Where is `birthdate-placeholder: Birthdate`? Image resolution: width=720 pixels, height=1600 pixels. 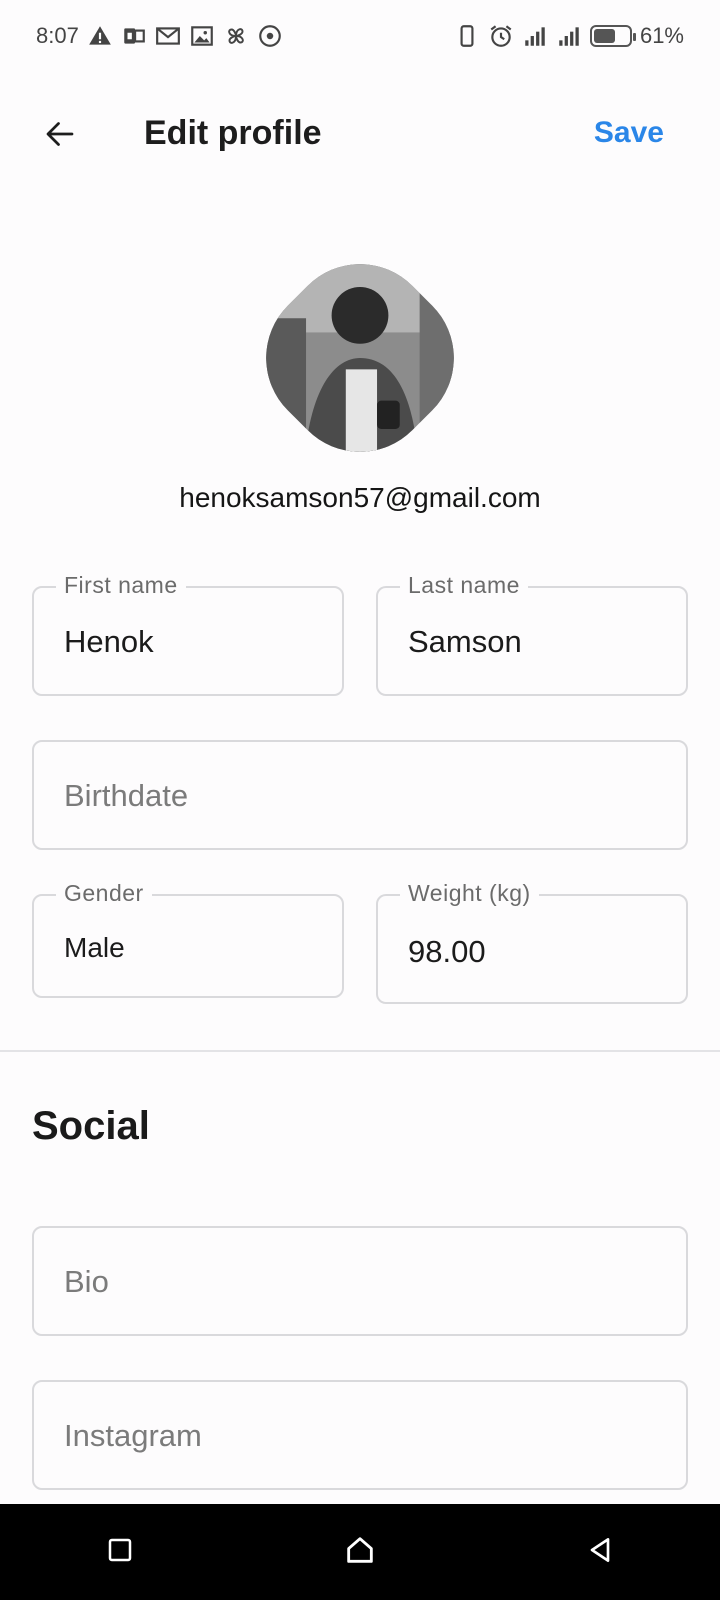 birthdate-placeholder: Birthdate is located at coordinates (126, 795).